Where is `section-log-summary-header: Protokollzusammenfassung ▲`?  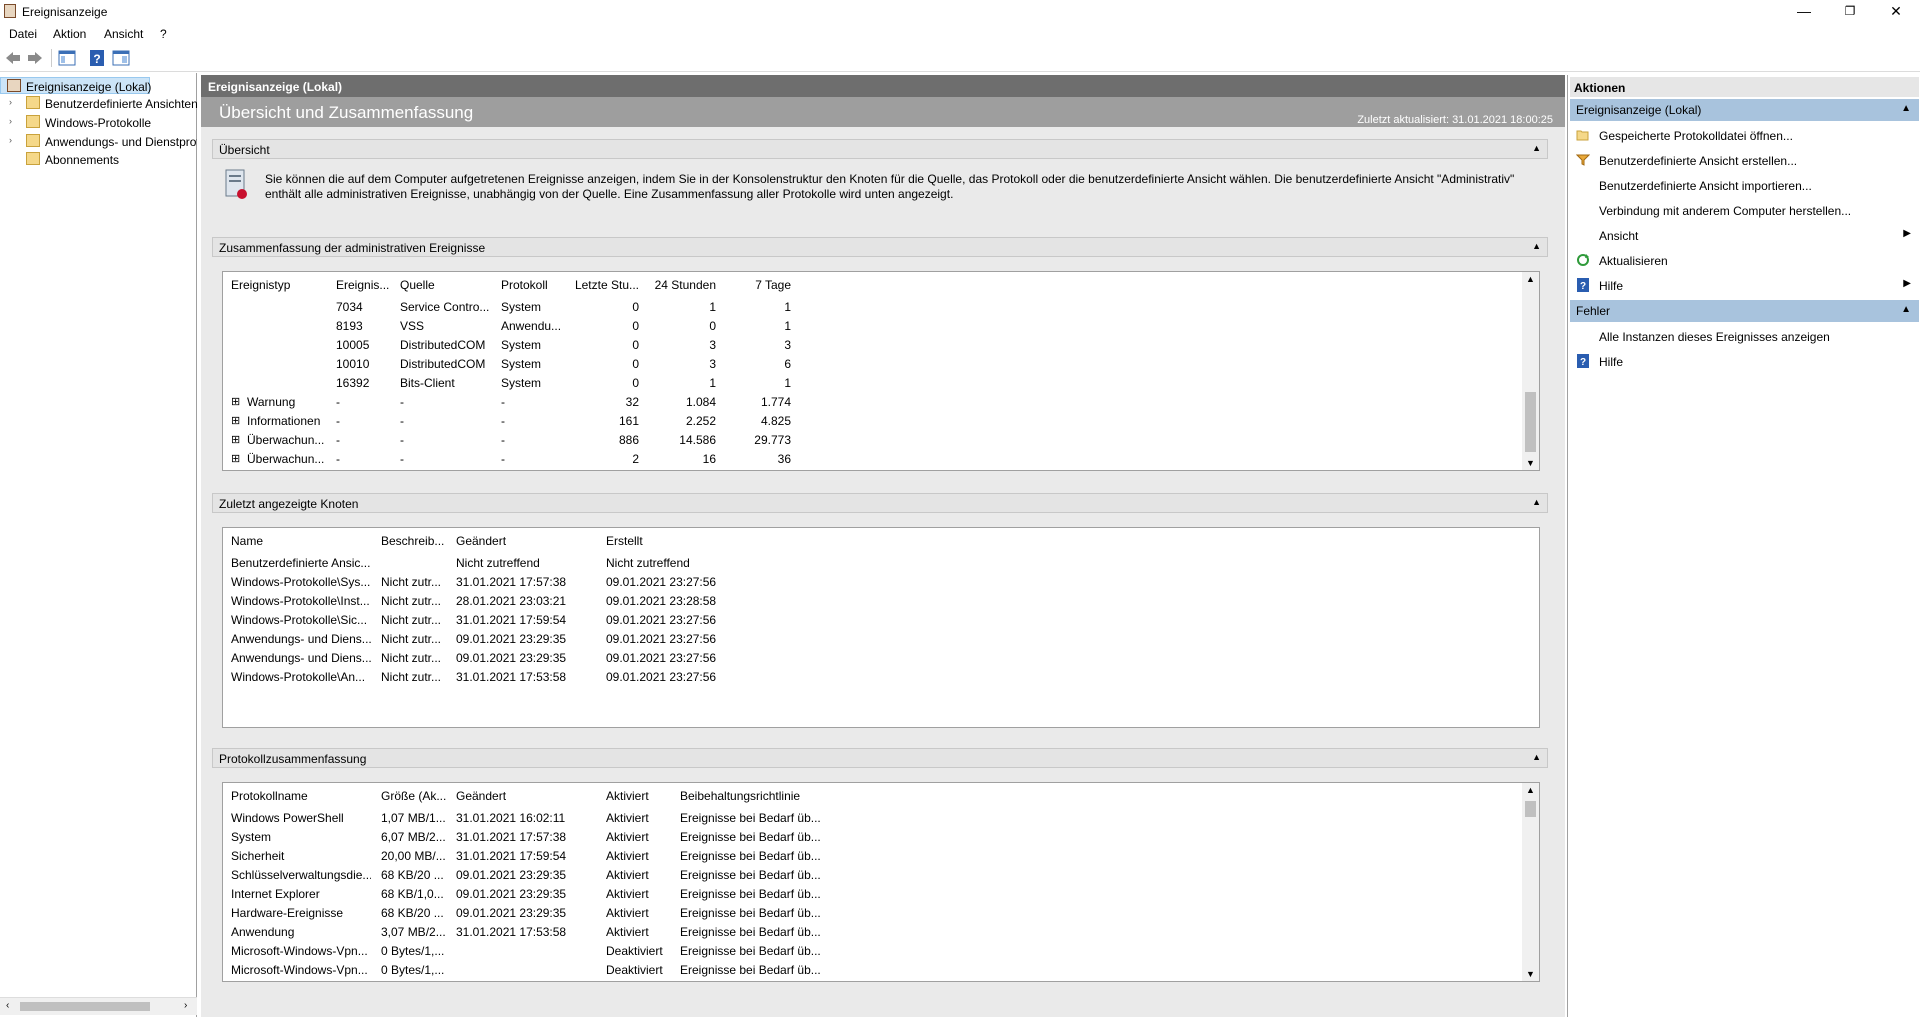 section-log-summary-header: Protokollzusammenfassung ▲ is located at coordinates (880, 758).